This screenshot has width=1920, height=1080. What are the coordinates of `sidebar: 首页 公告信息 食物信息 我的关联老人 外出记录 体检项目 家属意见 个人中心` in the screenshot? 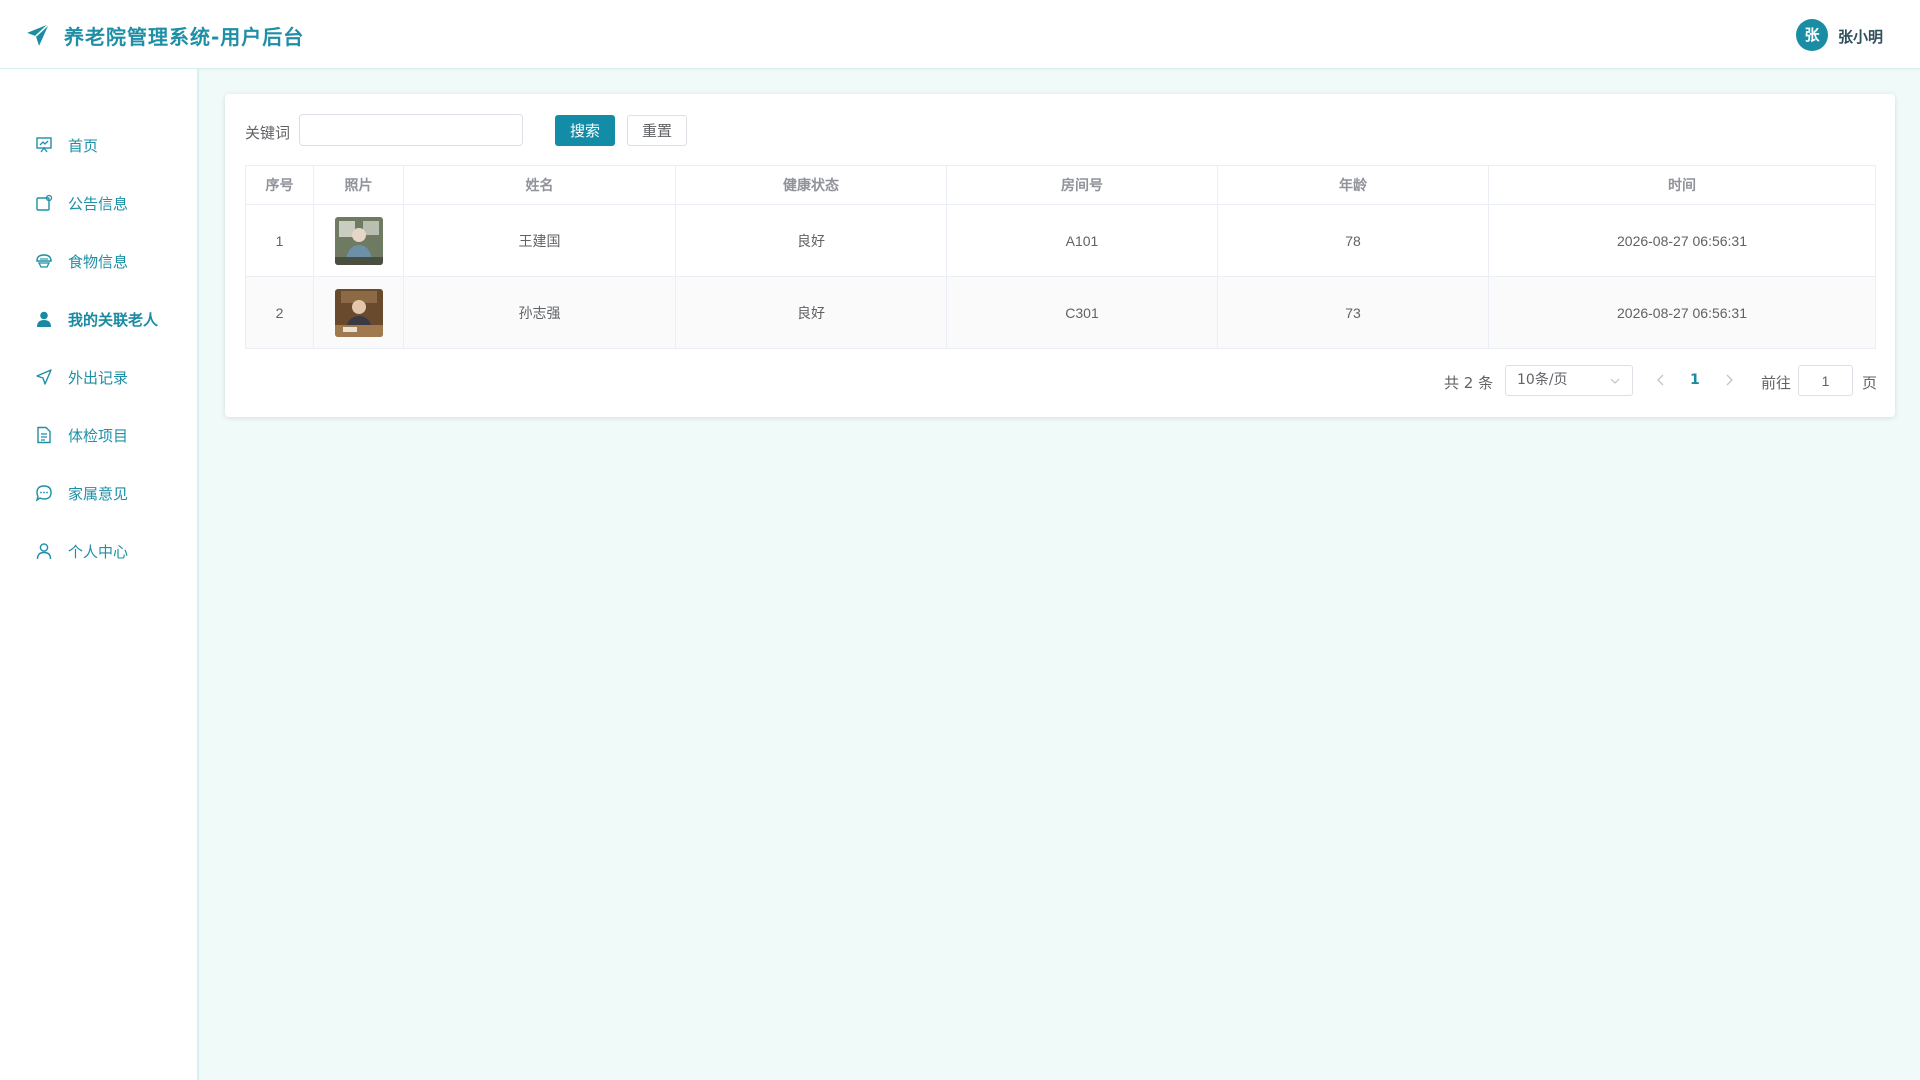 It's located at (99, 574).